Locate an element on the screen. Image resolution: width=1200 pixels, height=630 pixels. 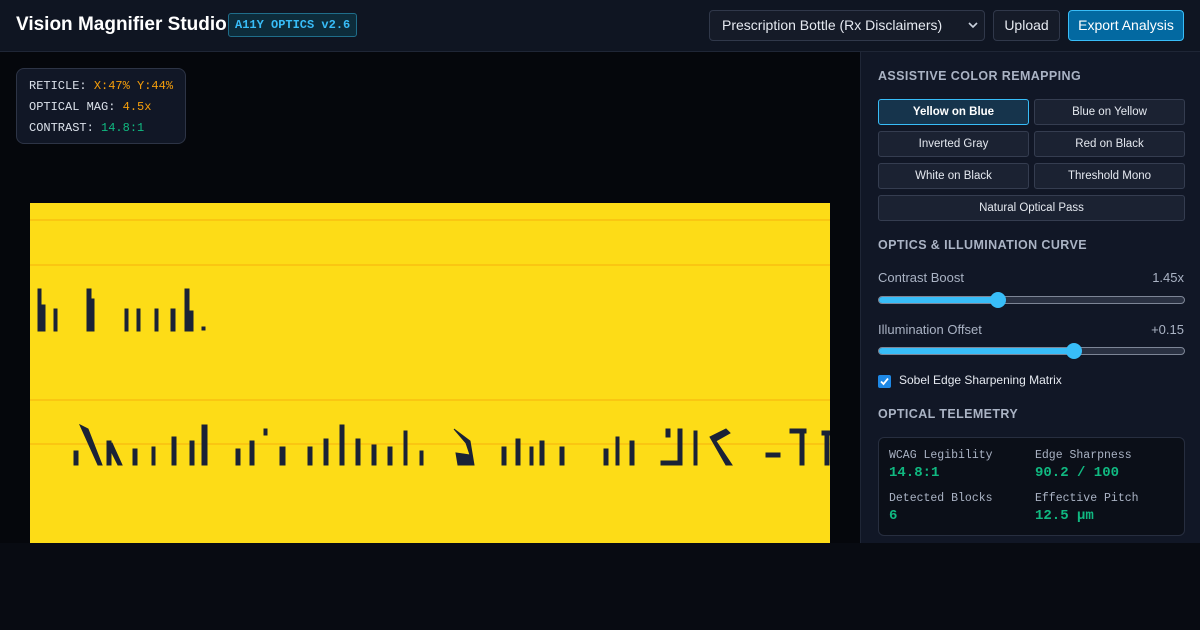
checkmark-icon is located at coordinates (884, 381).